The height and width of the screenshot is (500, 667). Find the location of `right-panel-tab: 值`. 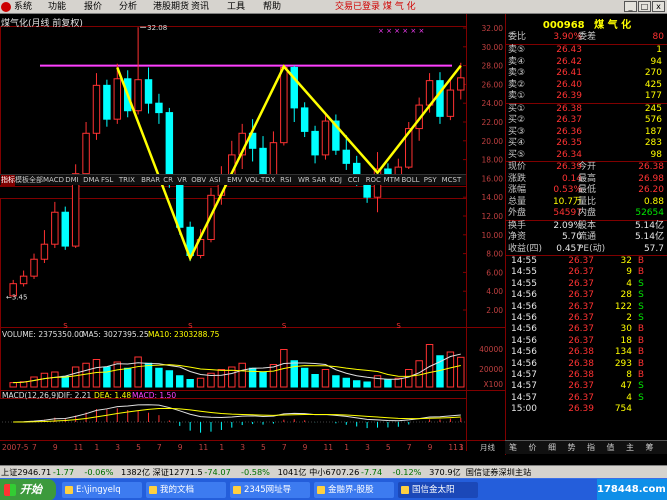

right-panel-tab: 值 is located at coordinates (611, 448).